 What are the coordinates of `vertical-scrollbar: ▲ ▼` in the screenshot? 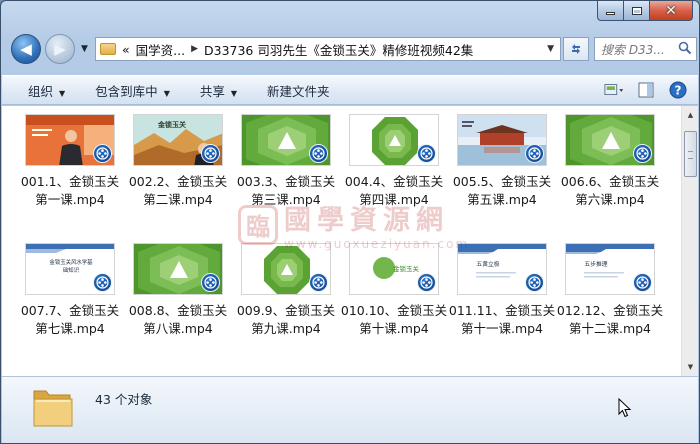 It's located at (689, 241).